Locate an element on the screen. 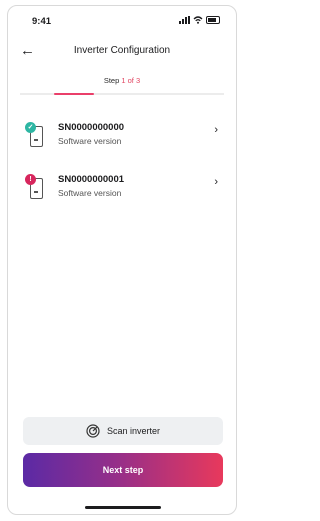  alert-badge-icon: ! is located at coordinates (30, 179).